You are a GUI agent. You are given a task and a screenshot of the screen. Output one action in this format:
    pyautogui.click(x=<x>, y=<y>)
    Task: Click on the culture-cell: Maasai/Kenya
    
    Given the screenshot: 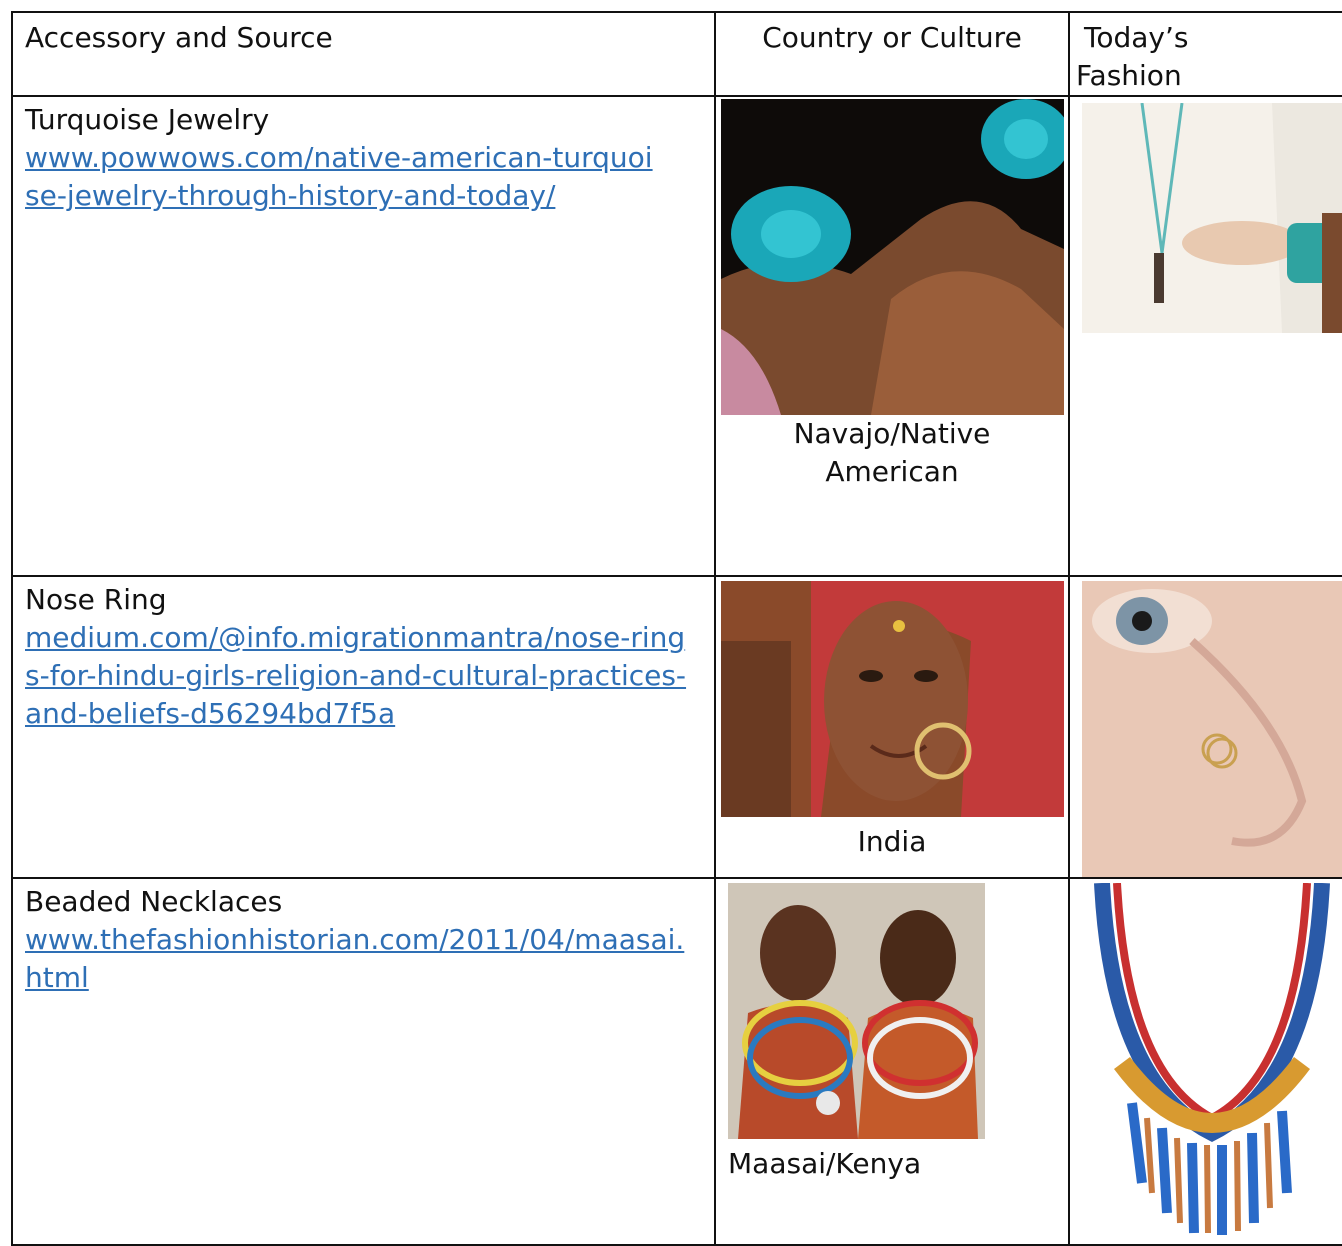 What is the action you would take?
    pyautogui.click(x=892, y=1061)
    